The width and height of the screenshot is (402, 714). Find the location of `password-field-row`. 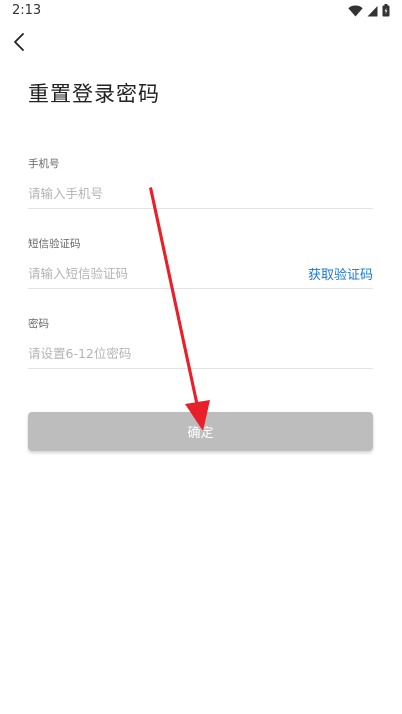

password-field-row is located at coordinates (200, 355).